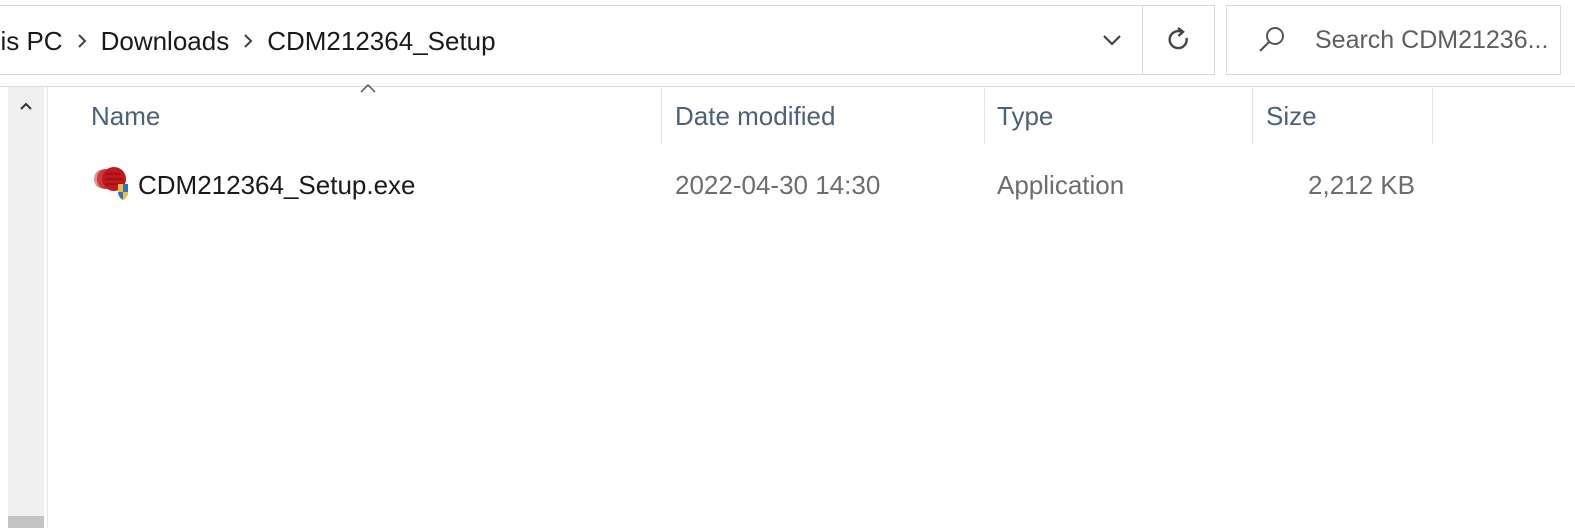  I want to click on breadcrumb-current-folder: CDM212364_Setup, so click(381, 41).